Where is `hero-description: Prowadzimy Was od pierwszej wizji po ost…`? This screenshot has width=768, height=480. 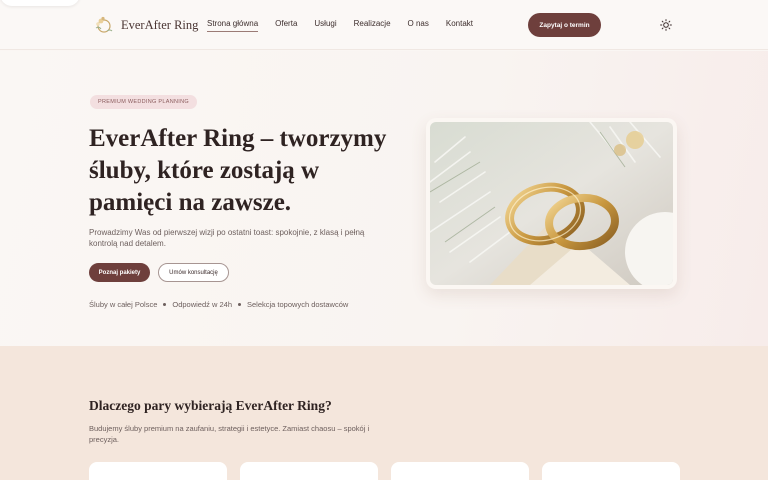 hero-description: Prowadzimy Was od pierwszej wizji po ost… is located at coordinates (227, 238).